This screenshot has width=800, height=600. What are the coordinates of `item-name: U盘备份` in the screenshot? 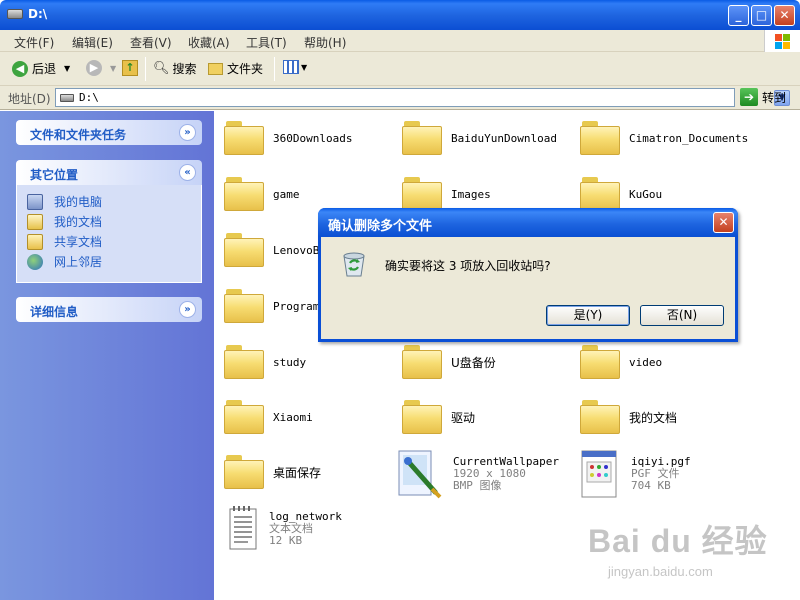 It's located at (473, 362).